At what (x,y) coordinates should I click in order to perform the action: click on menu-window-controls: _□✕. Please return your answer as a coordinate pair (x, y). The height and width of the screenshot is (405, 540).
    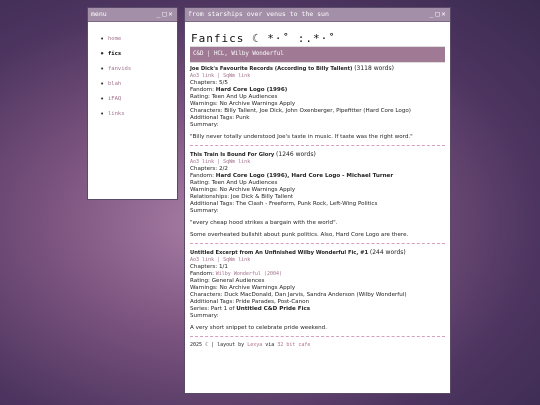
    Looking at the image, I should click on (165, 14).